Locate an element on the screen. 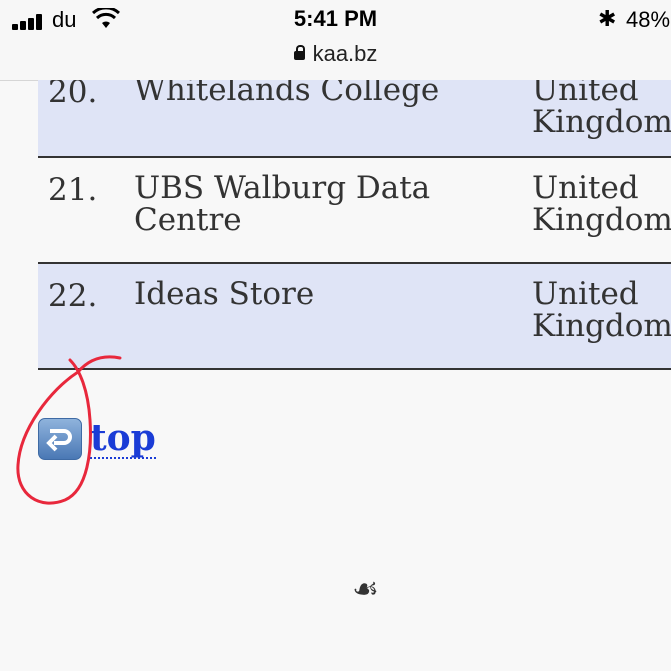 This screenshot has height=671, width=671. annotation-circle is located at coordinates (69, 430).